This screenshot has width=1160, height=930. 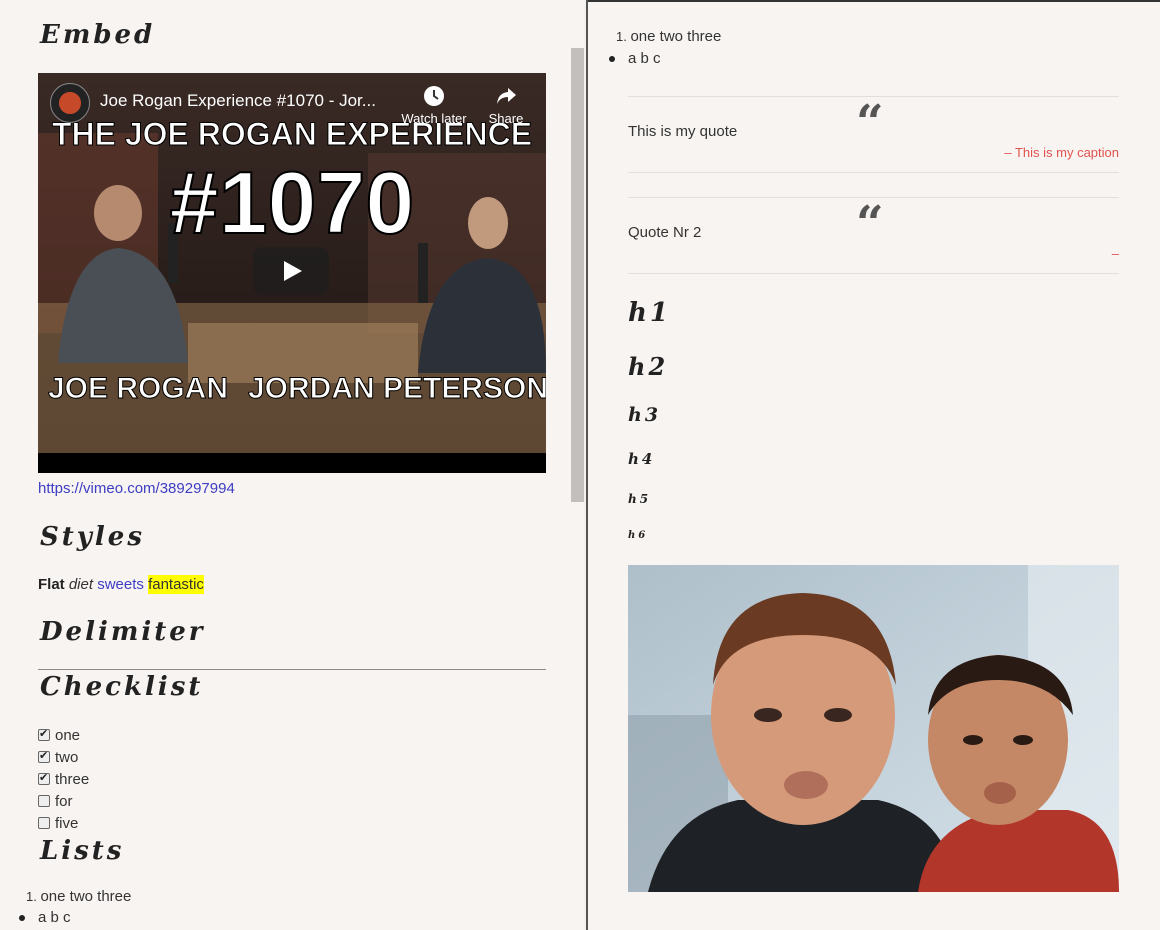 I want to click on marked-text: fantastic, so click(x=176, y=584).